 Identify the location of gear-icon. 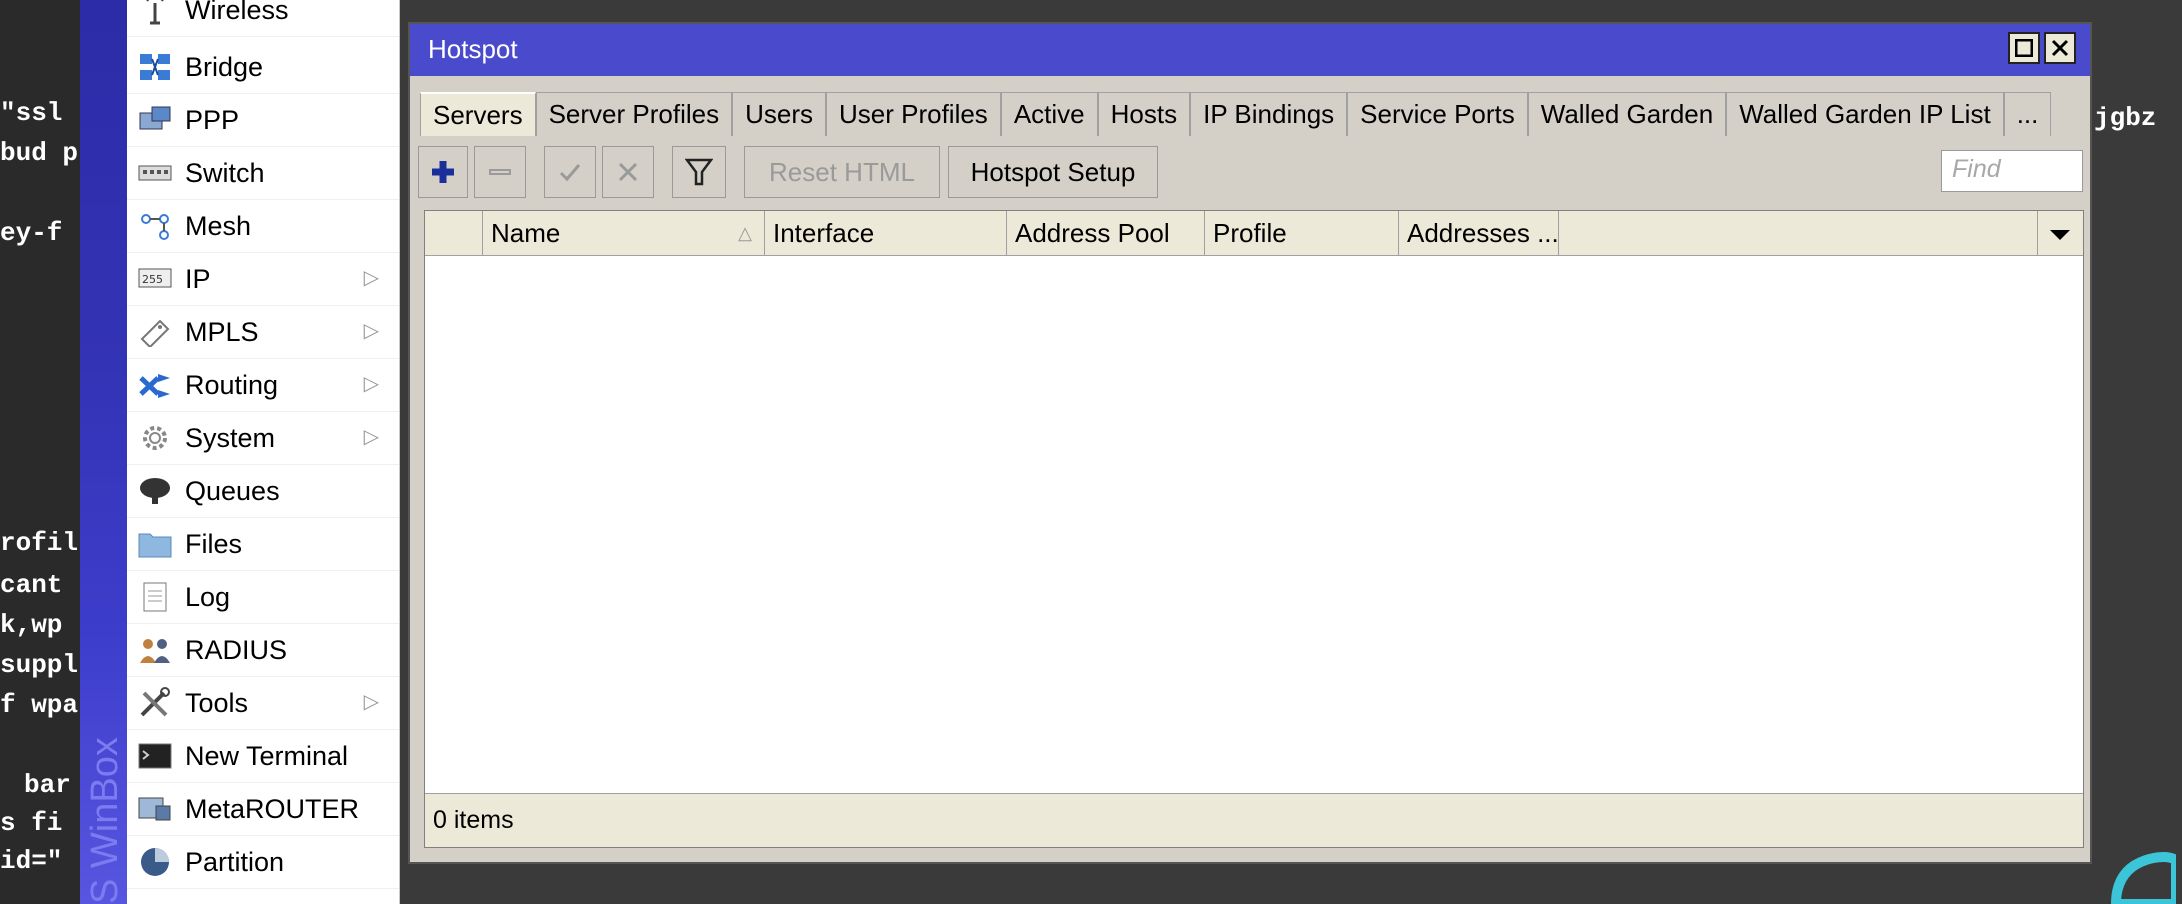
(155, 438).